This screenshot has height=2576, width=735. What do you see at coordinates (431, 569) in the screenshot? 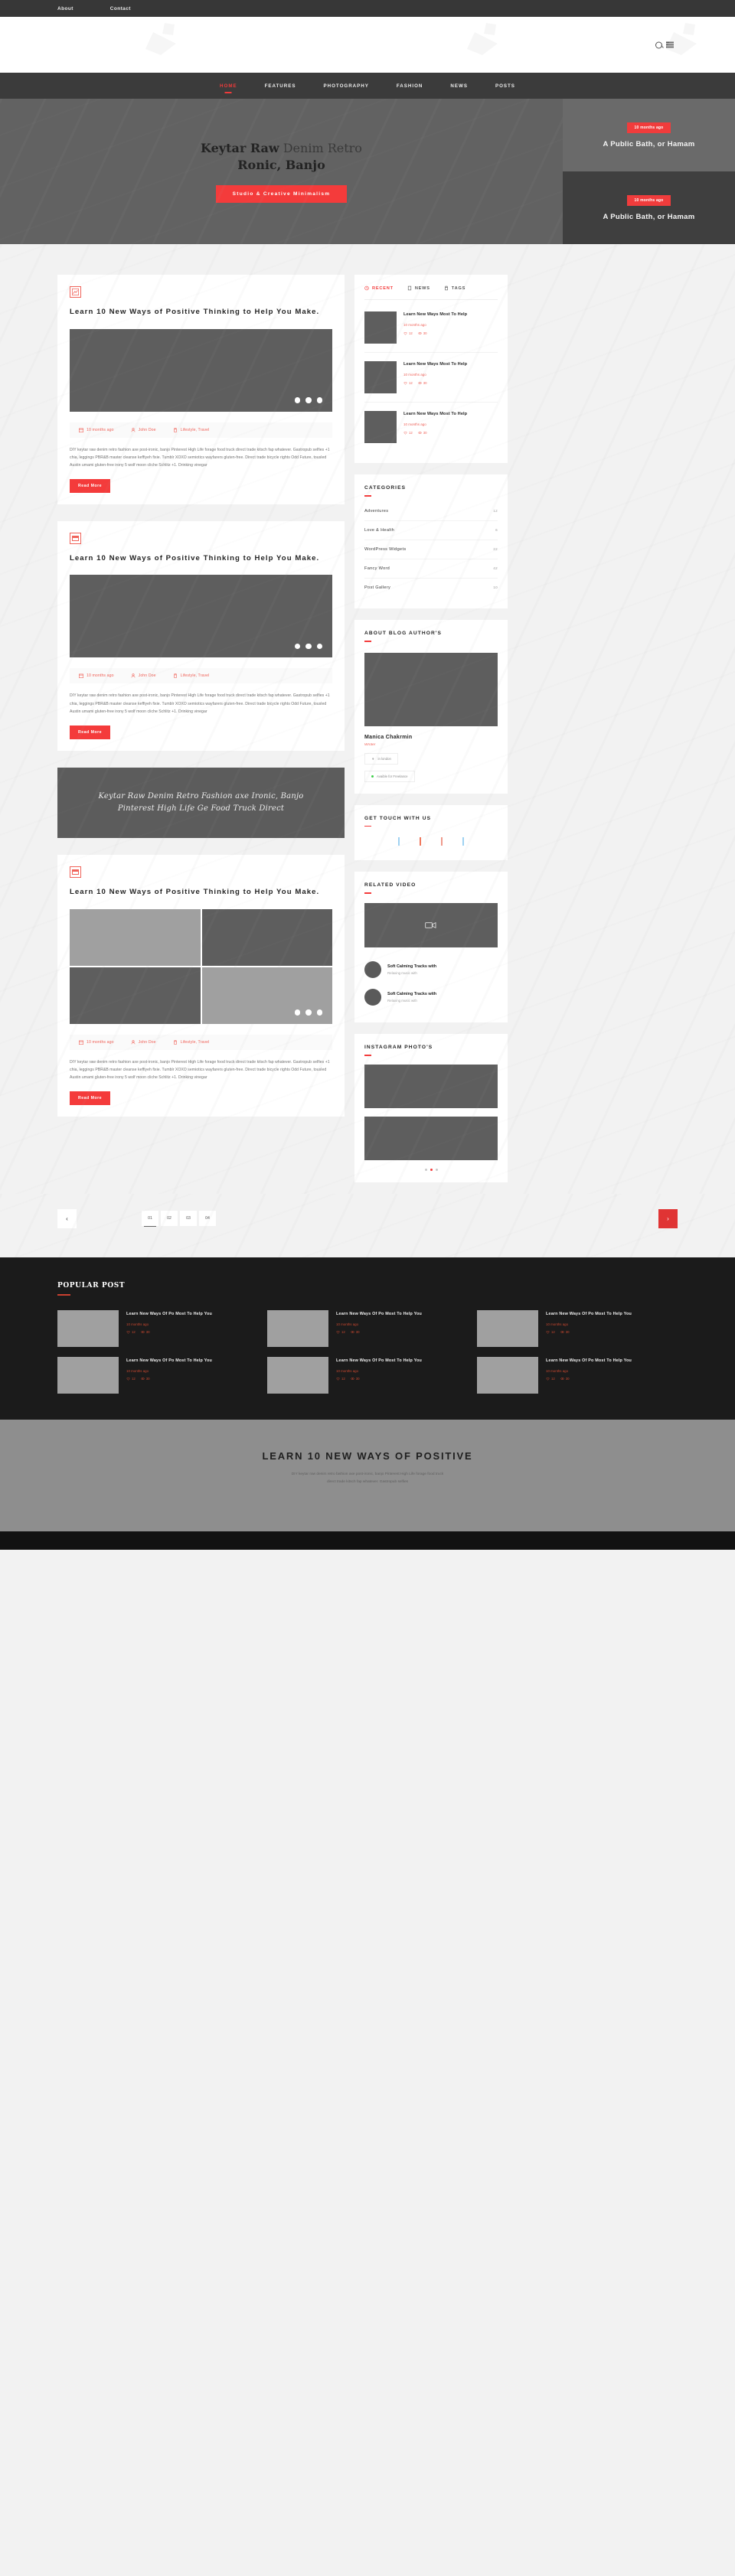
I see `category-row: Fancy Word 42` at bounding box center [431, 569].